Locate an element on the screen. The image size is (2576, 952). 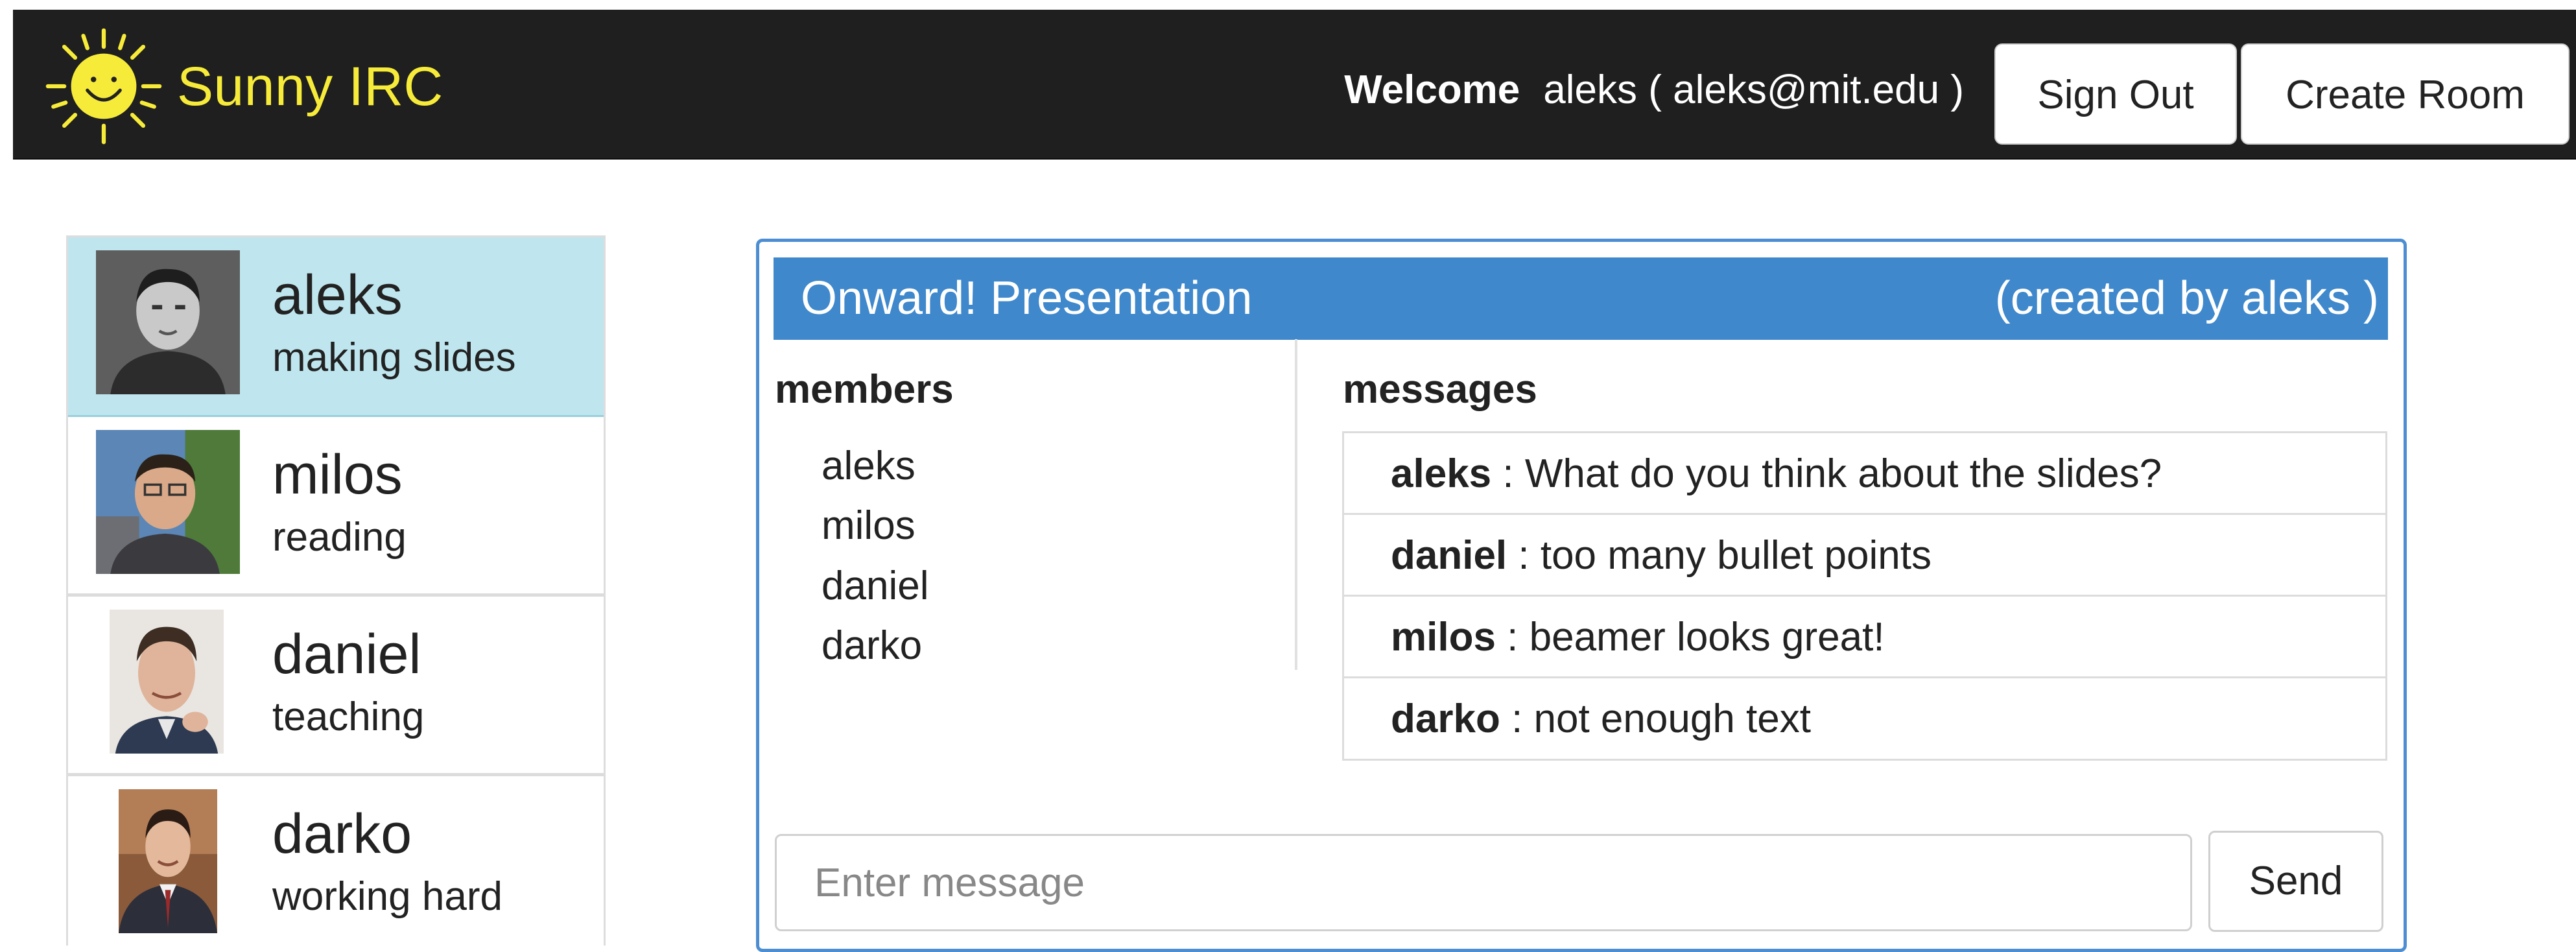
message-author: aleks is located at coordinates (1441, 474).